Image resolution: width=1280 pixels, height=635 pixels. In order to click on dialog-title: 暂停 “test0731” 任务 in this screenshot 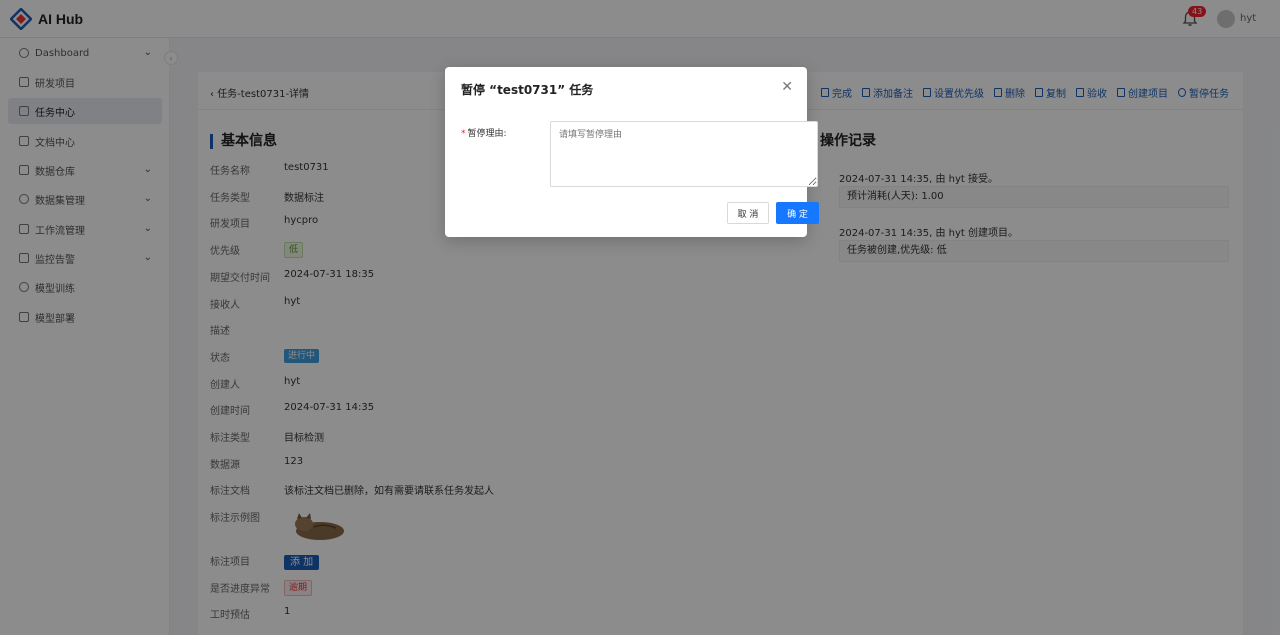, I will do `click(527, 90)`.